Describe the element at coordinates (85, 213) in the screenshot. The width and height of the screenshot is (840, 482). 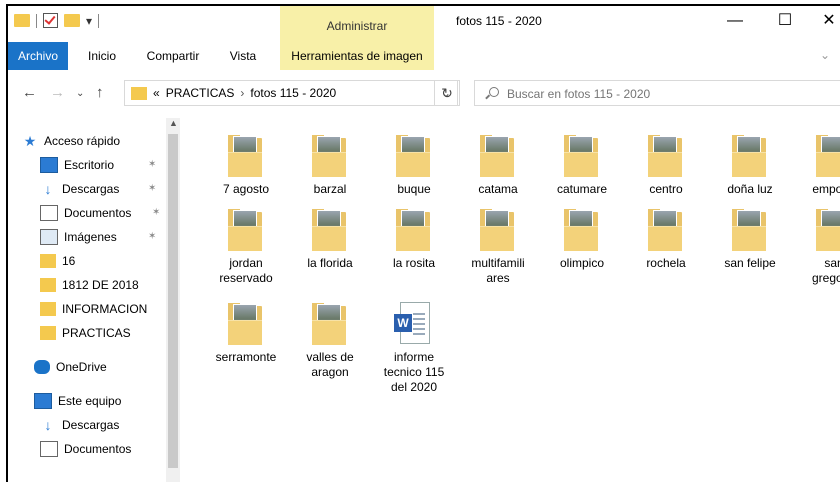
I see `nav-item-documentos: Documentos` at that location.